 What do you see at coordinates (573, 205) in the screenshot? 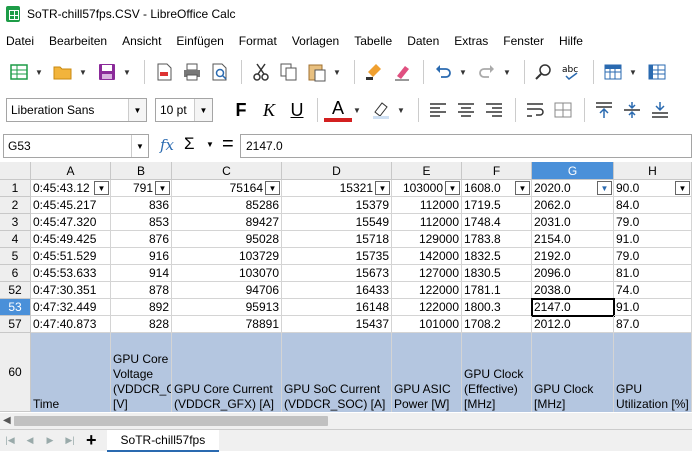
I see `table-cell: 2062.0` at bounding box center [573, 205].